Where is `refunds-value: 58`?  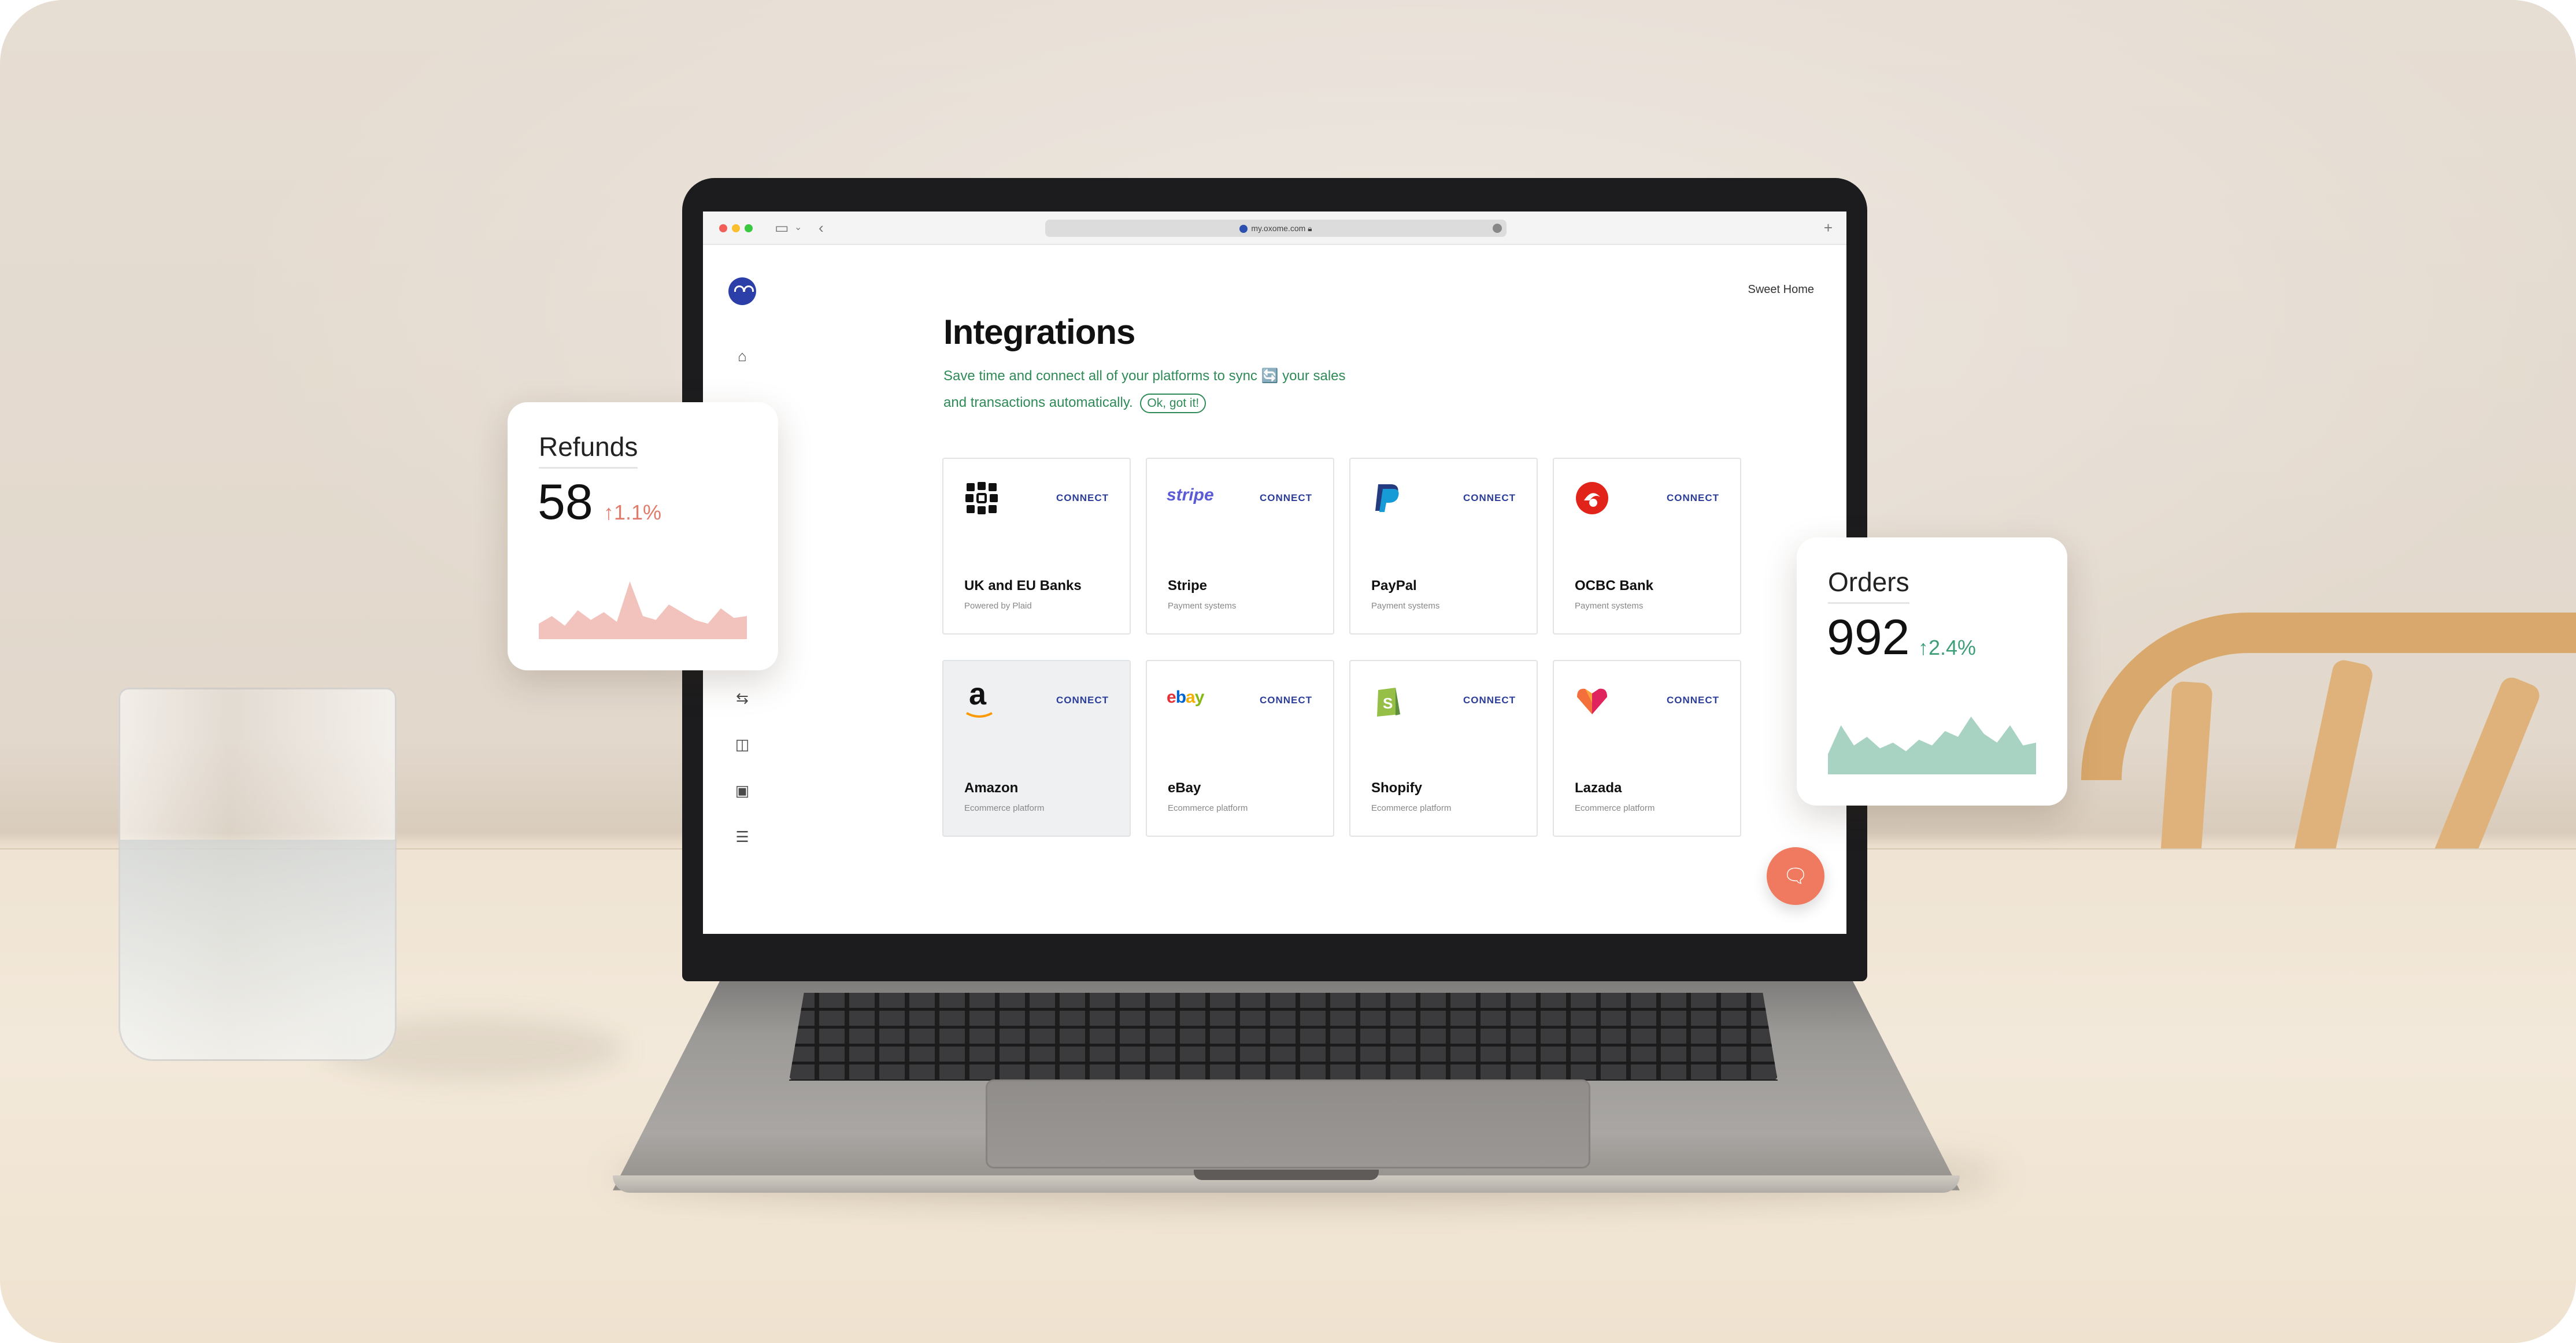 refunds-value: 58 is located at coordinates (565, 502).